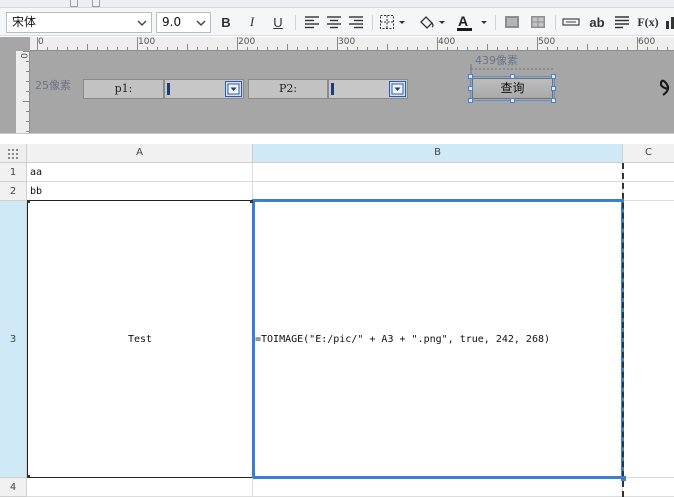  Describe the element at coordinates (512, 22) in the screenshot. I see `merge-cells-button` at that location.